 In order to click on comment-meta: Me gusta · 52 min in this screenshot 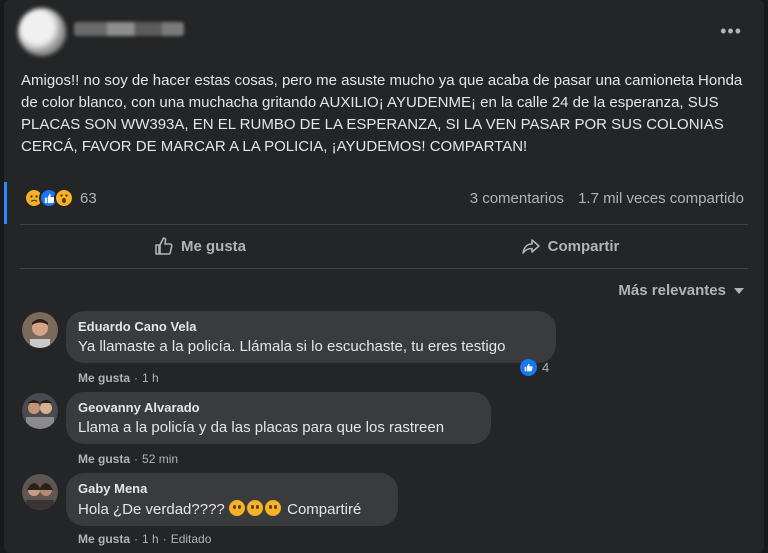, I will do `click(128, 459)`.